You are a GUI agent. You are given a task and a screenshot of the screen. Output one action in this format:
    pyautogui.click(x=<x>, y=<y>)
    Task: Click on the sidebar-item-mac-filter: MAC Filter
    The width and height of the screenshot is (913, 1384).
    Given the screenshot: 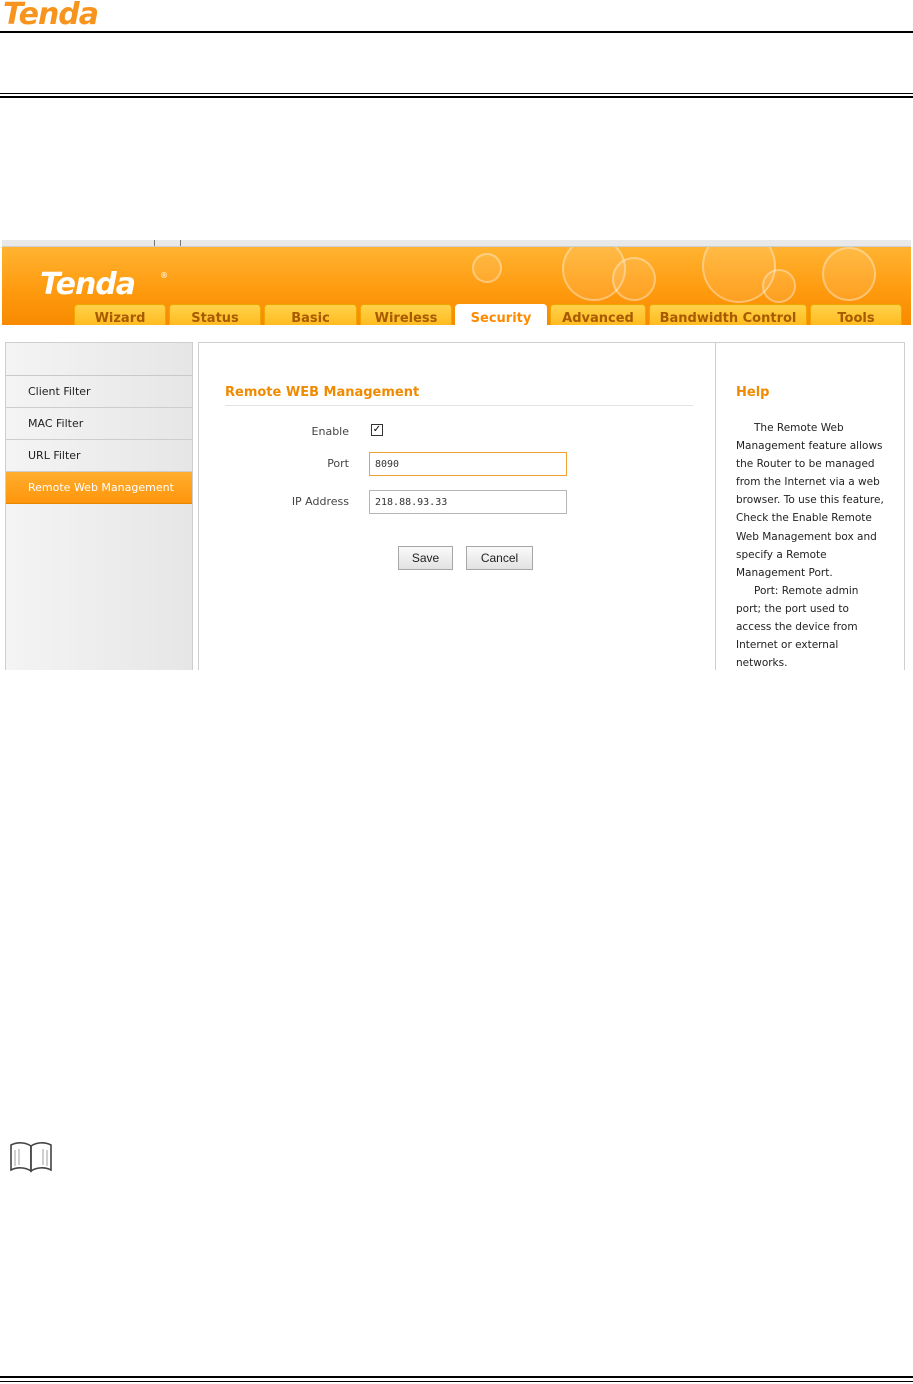 What is the action you would take?
    pyautogui.click(x=99, y=424)
    